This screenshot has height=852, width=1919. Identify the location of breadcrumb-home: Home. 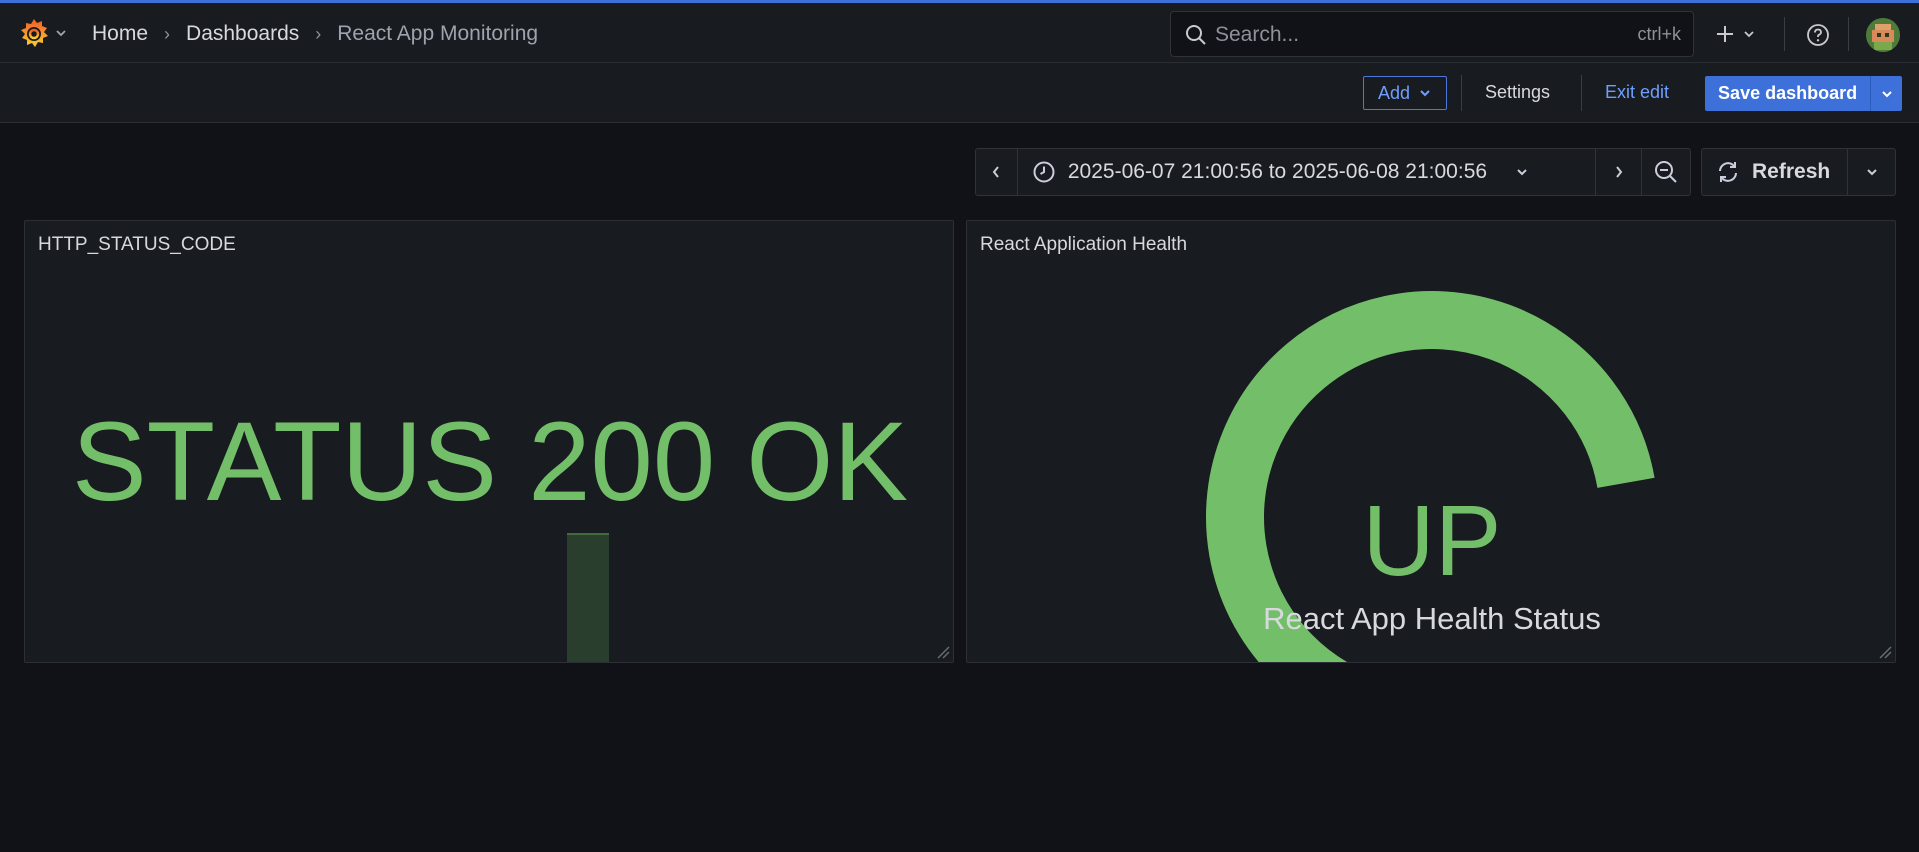
(120, 34).